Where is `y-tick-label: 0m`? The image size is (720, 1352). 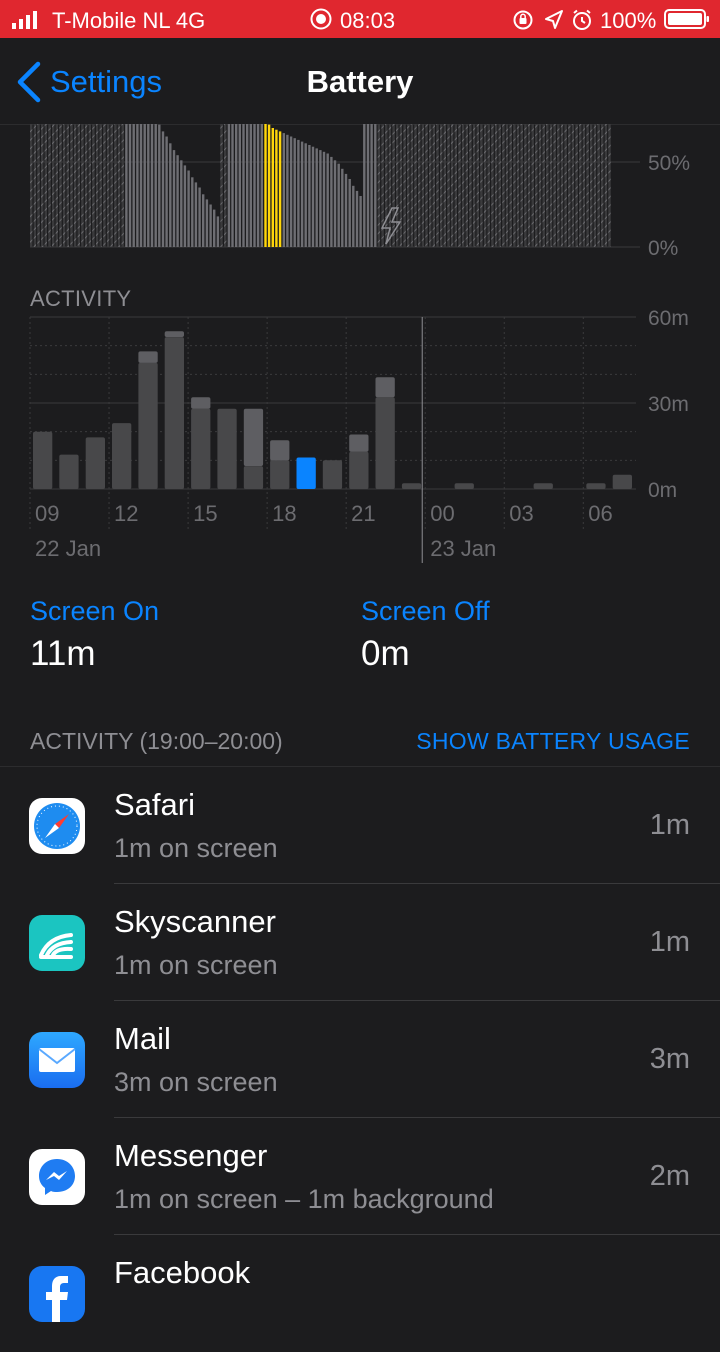 y-tick-label: 0m is located at coordinates (662, 490).